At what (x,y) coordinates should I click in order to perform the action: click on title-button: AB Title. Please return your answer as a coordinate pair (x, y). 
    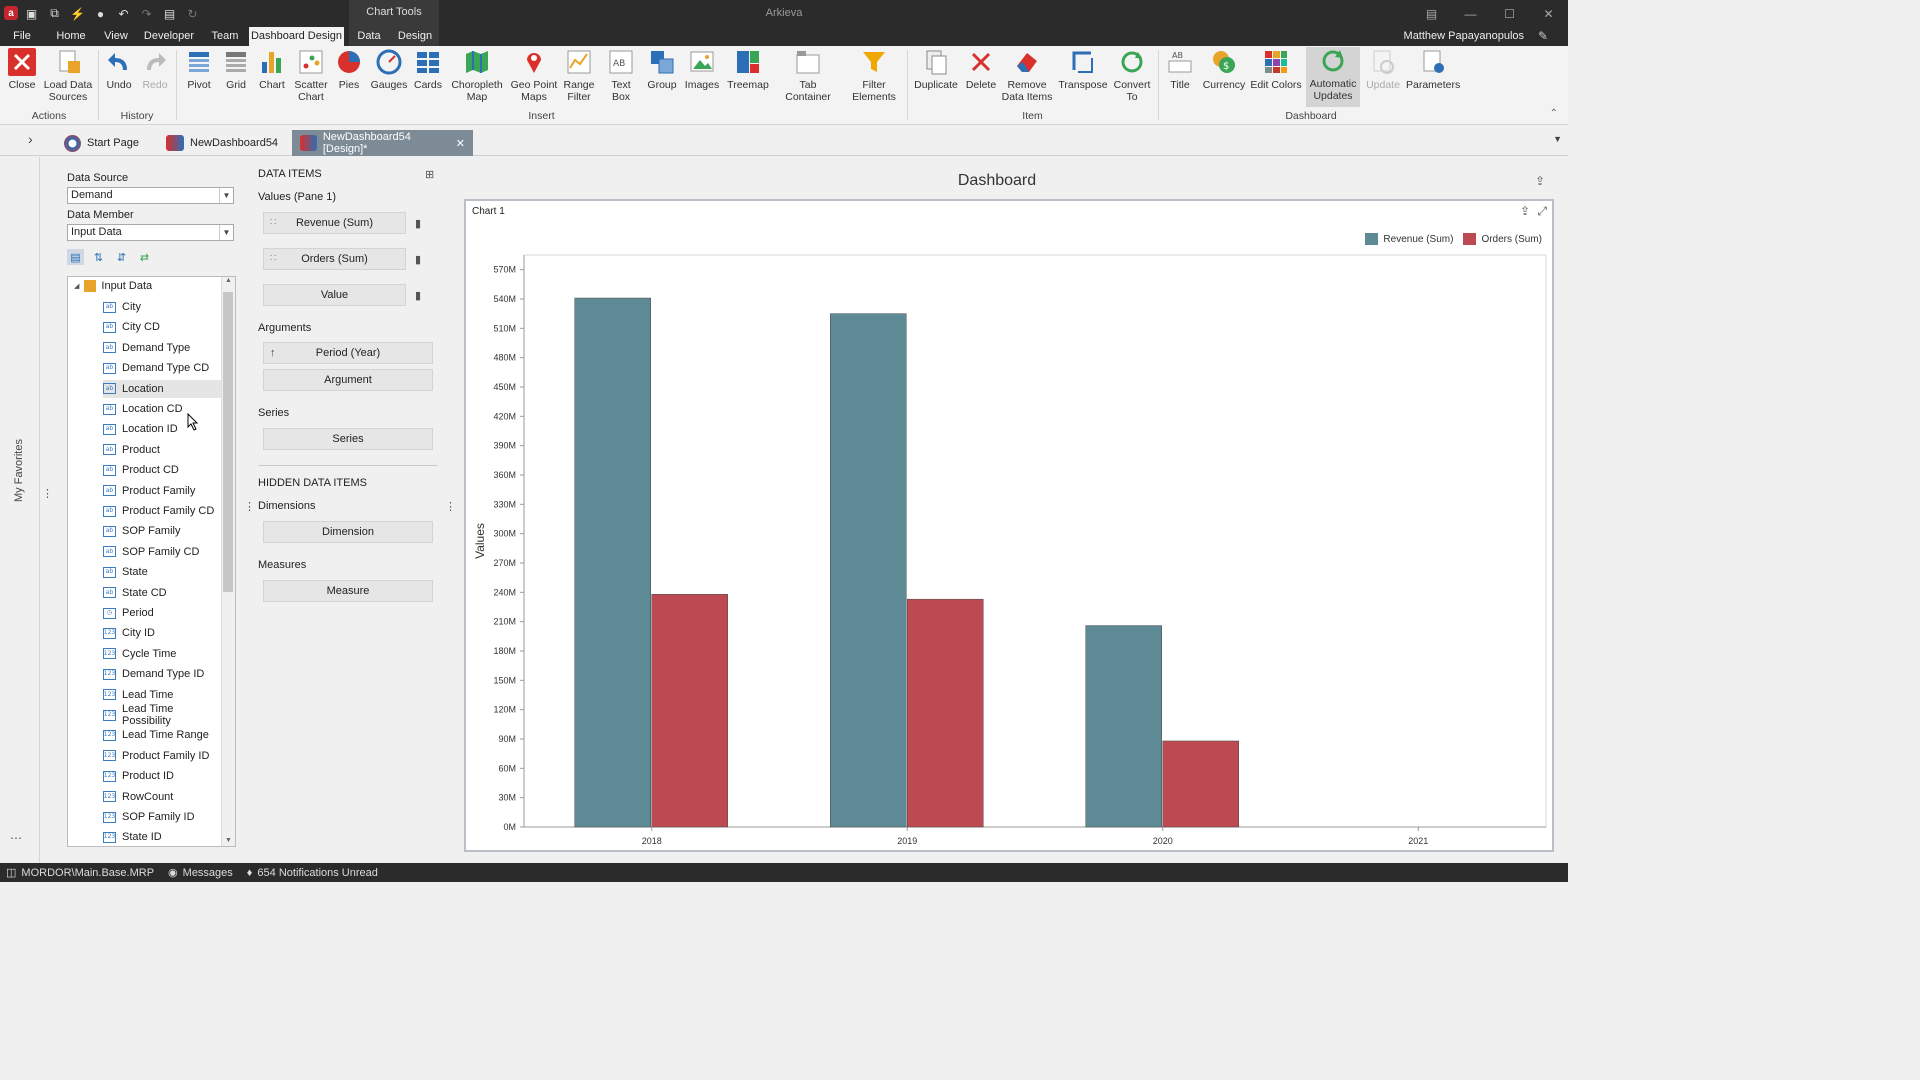
    Looking at the image, I should click on (1180, 69).